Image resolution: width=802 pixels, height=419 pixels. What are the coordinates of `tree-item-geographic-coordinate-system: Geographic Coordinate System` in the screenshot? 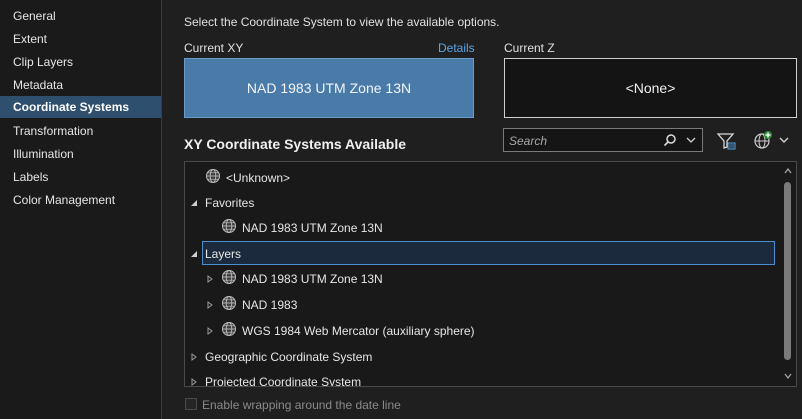 It's located at (480, 356).